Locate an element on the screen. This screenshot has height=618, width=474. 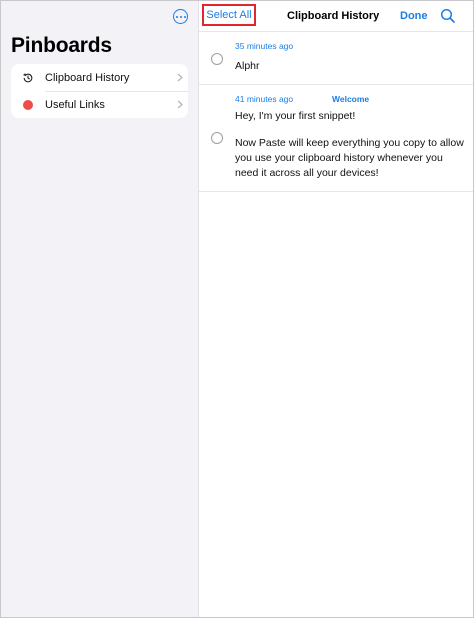
pinboard-list: Clipboard History Useful Links is located at coordinates (99, 91).